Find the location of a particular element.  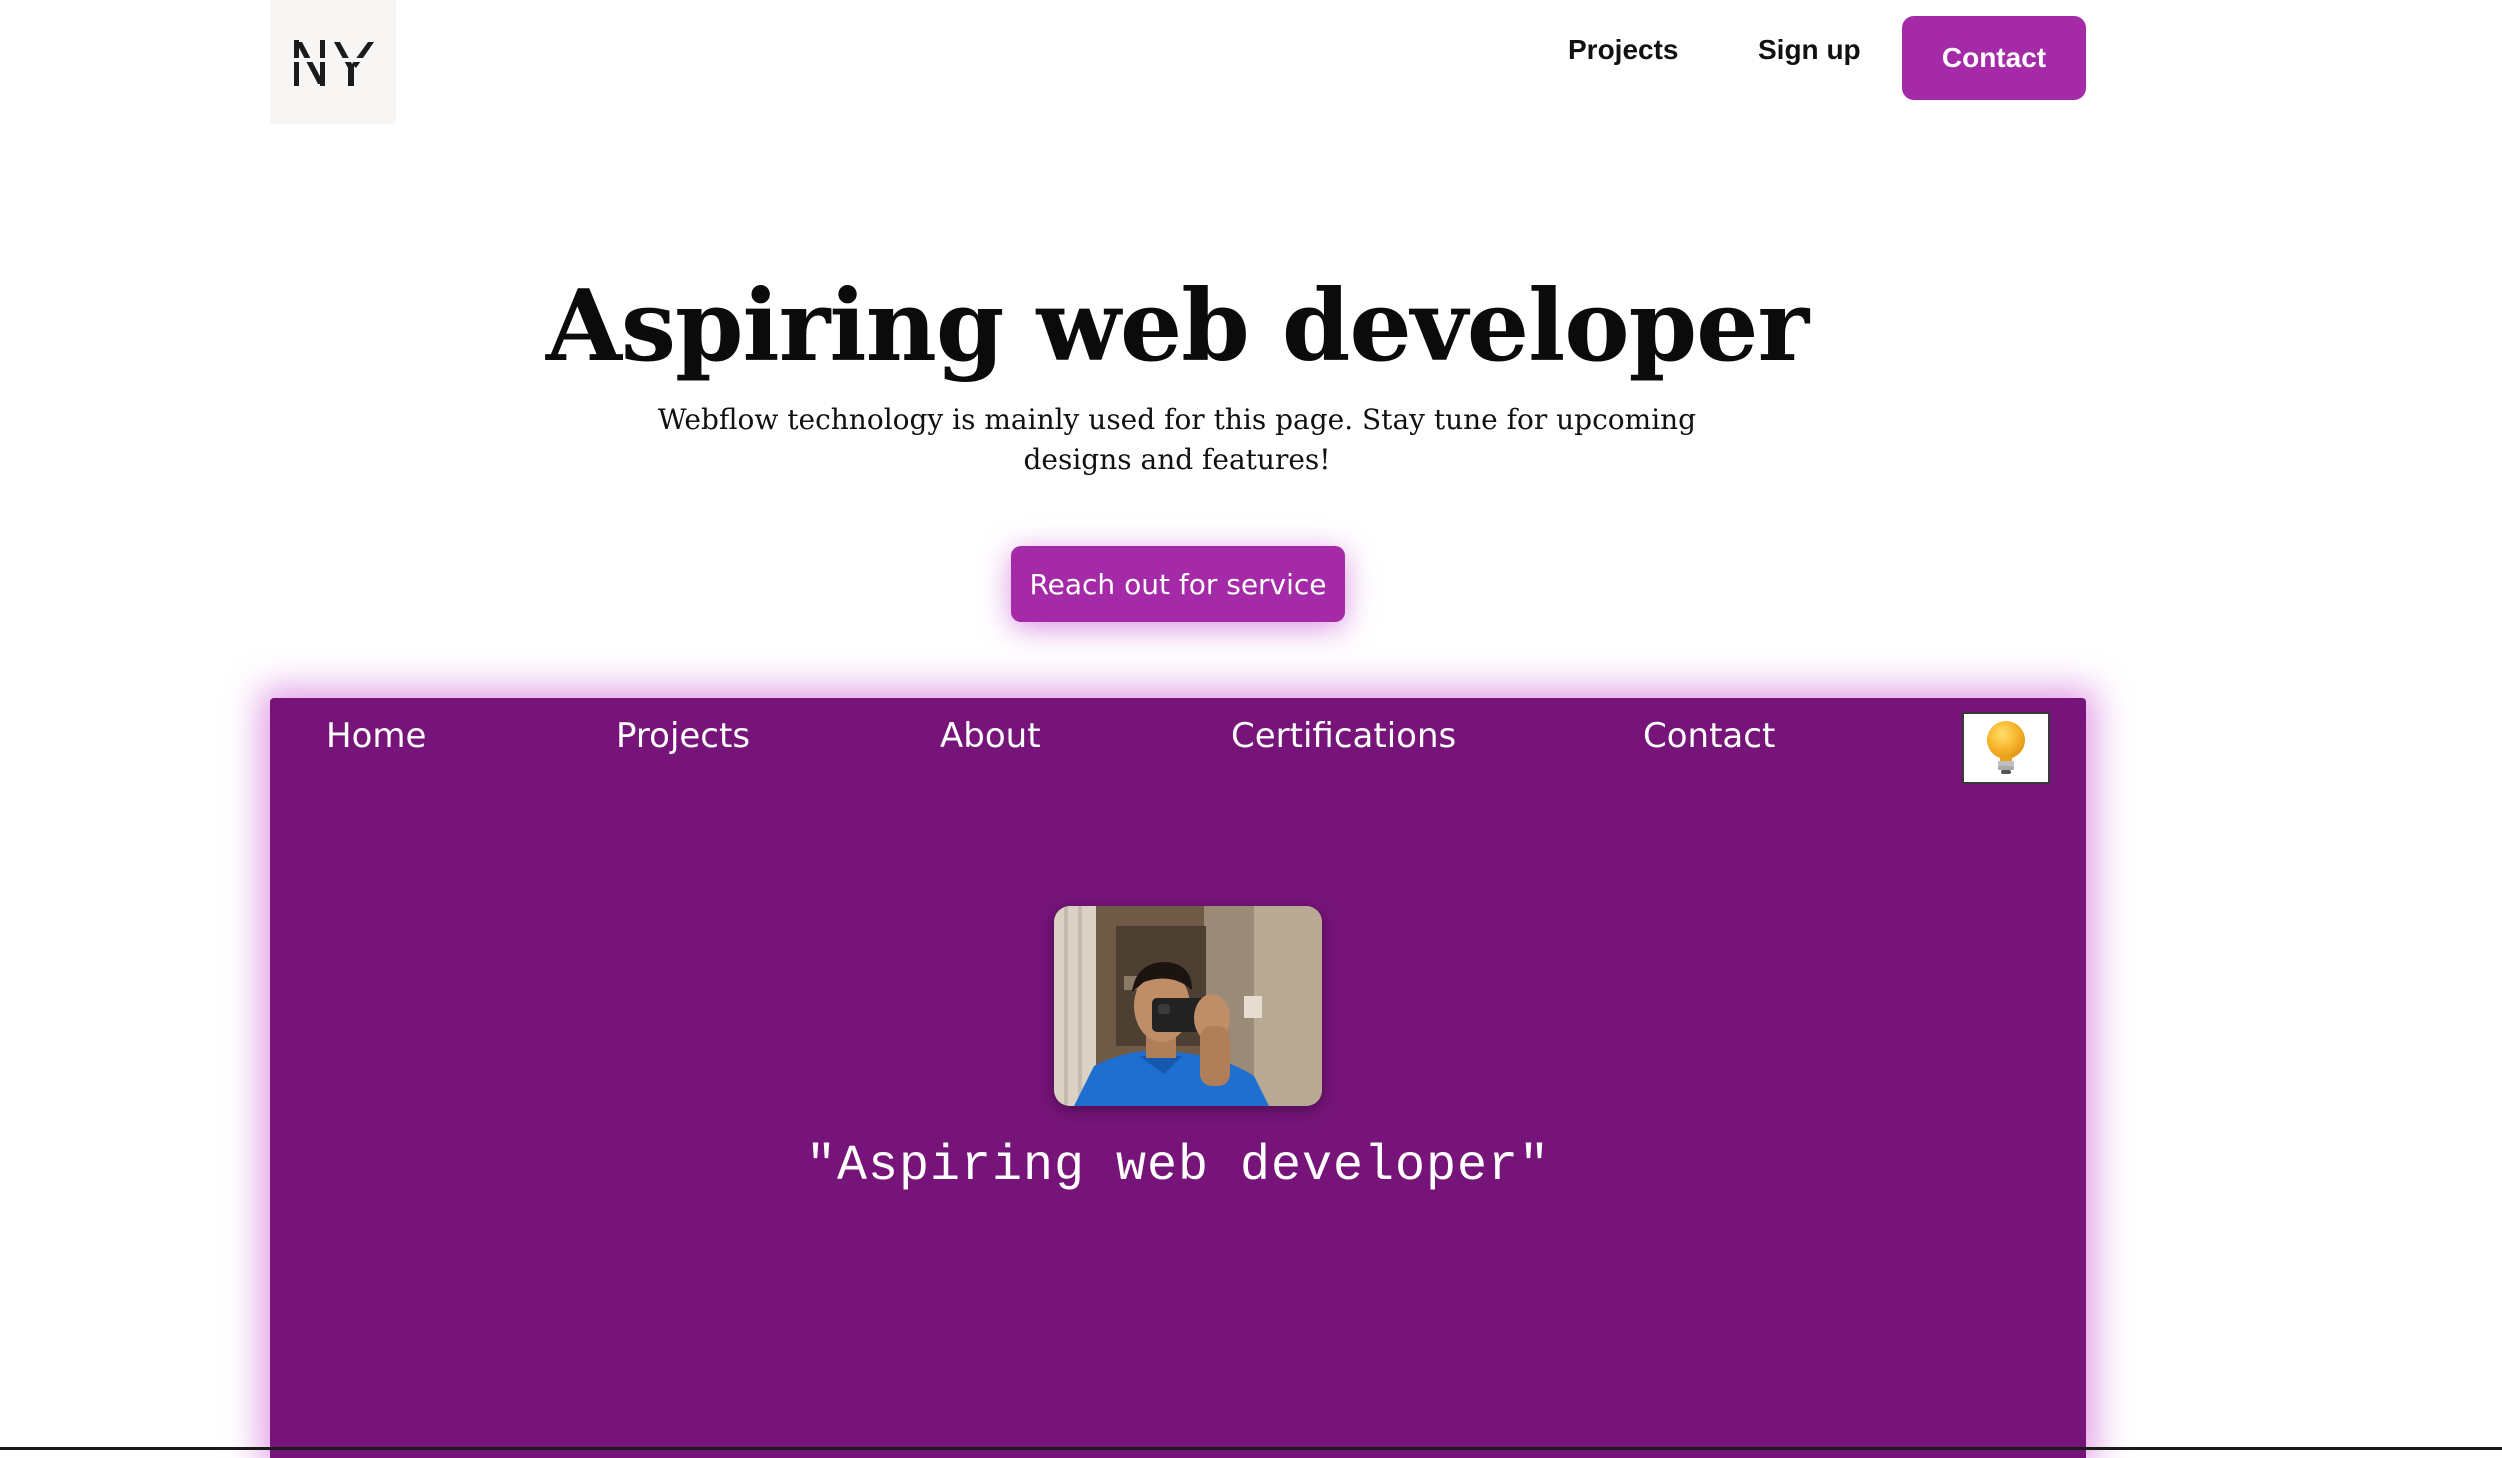

brand-logo is located at coordinates (333, 62).